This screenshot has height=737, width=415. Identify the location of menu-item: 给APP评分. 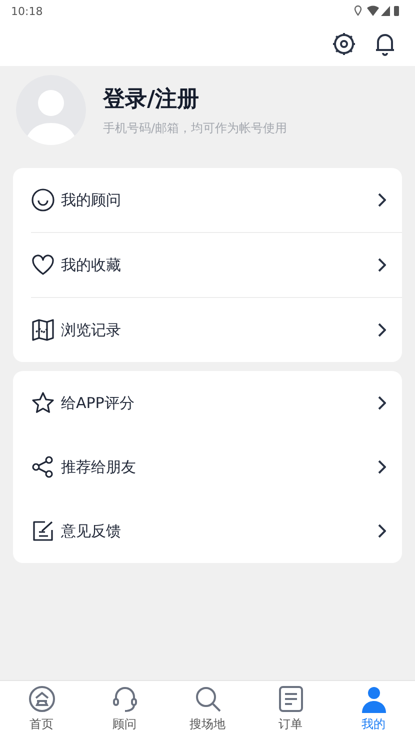
(216, 403).